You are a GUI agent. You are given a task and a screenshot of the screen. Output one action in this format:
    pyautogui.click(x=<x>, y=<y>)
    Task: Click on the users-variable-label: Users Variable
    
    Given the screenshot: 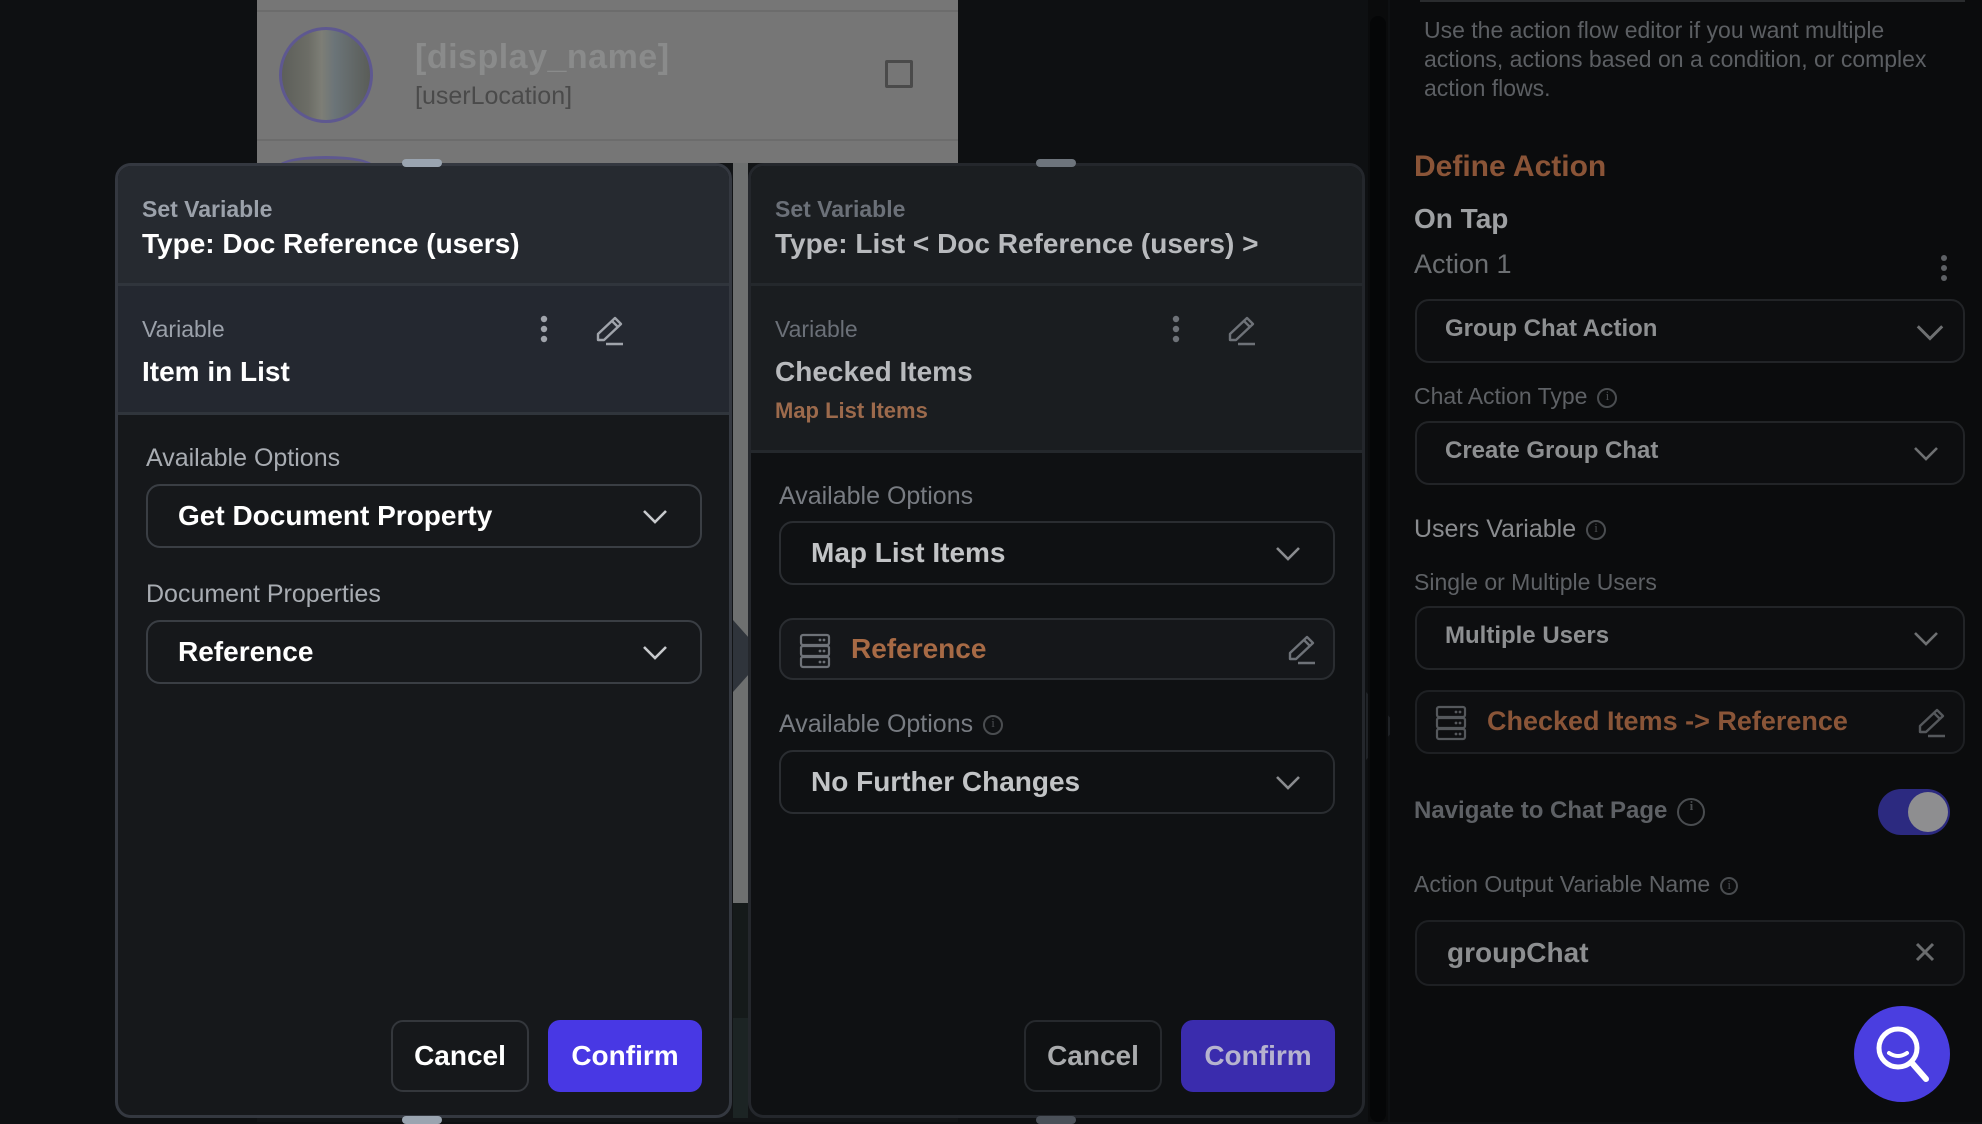 What is the action you would take?
    pyautogui.click(x=1510, y=529)
    